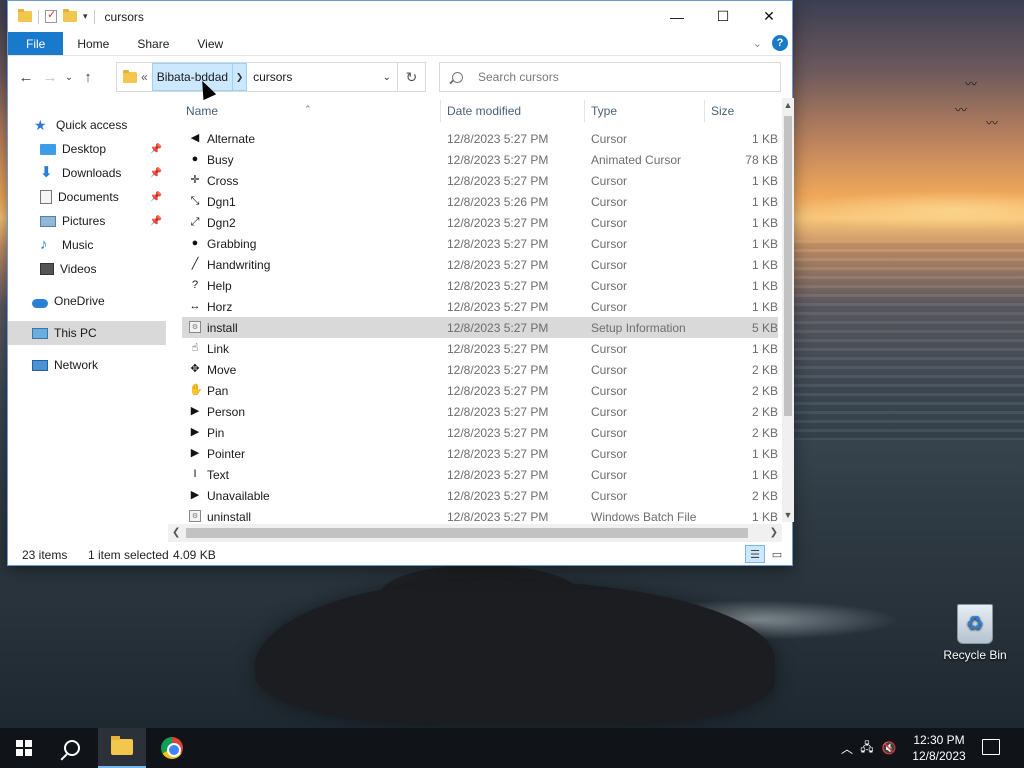 This screenshot has width=1024, height=768. What do you see at coordinates (480, 348) in the screenshot?
I see `file-row: ☝ Link 12/8/2023 5:27 PM Cursor 1 KB` at bounding box center [480, 348].